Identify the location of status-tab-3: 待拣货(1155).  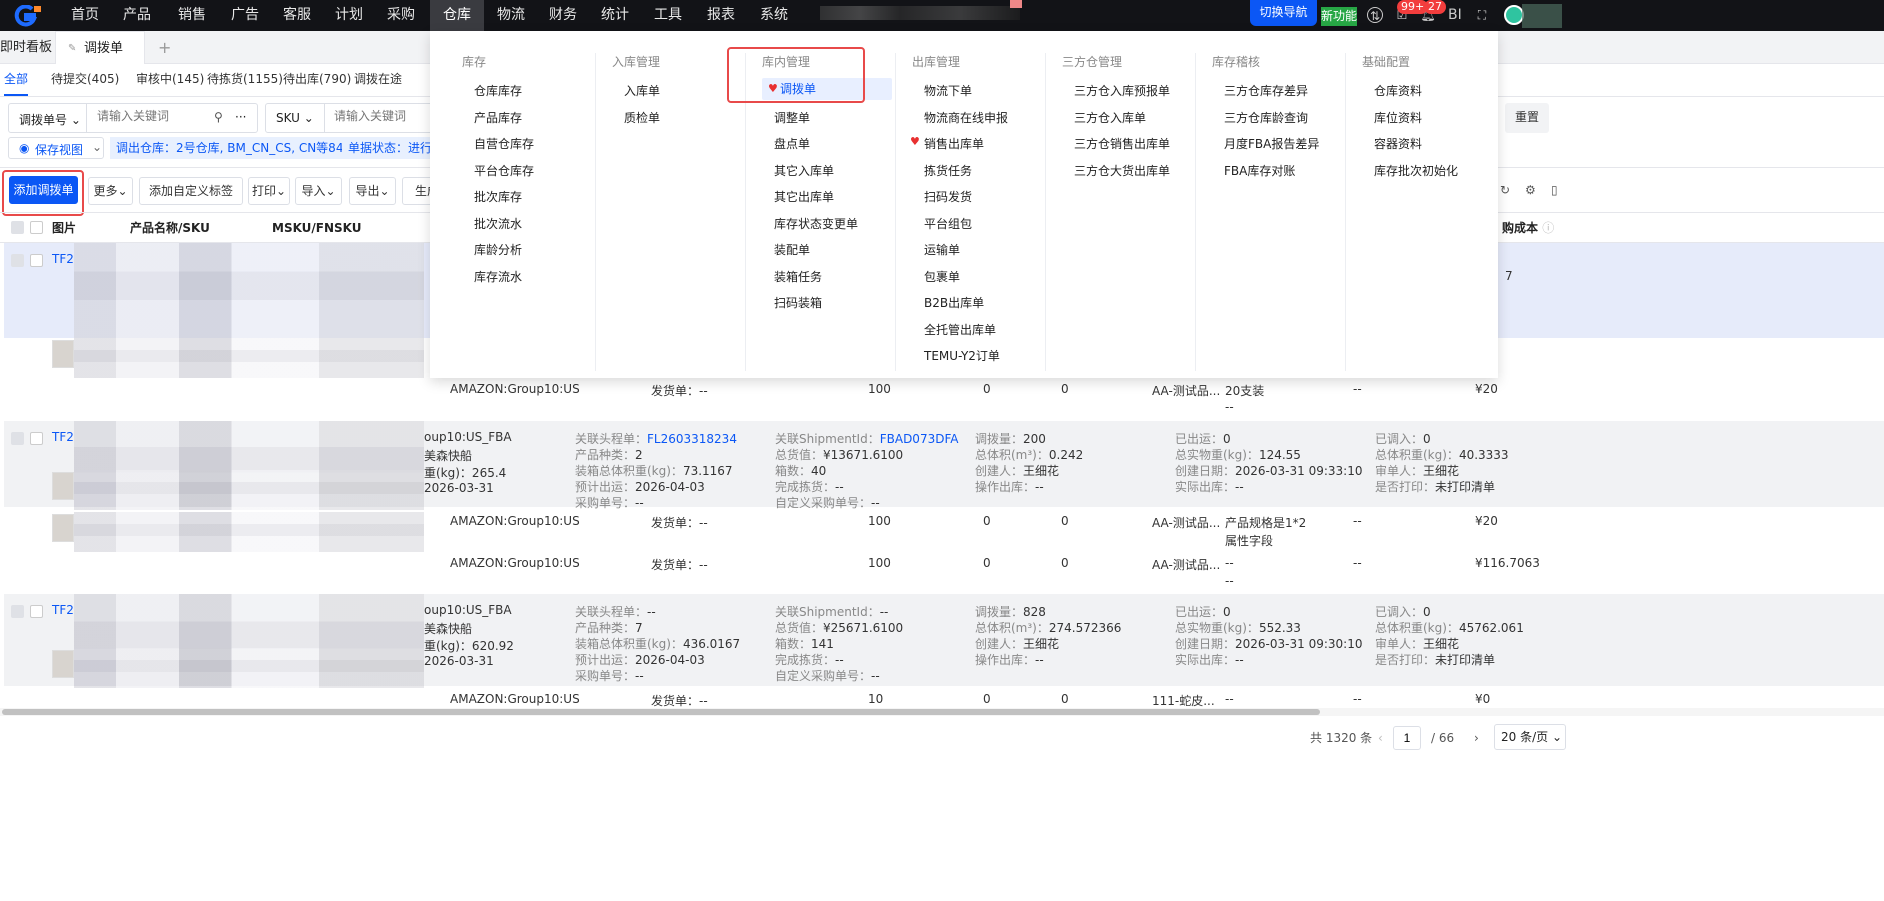
(245, 80).